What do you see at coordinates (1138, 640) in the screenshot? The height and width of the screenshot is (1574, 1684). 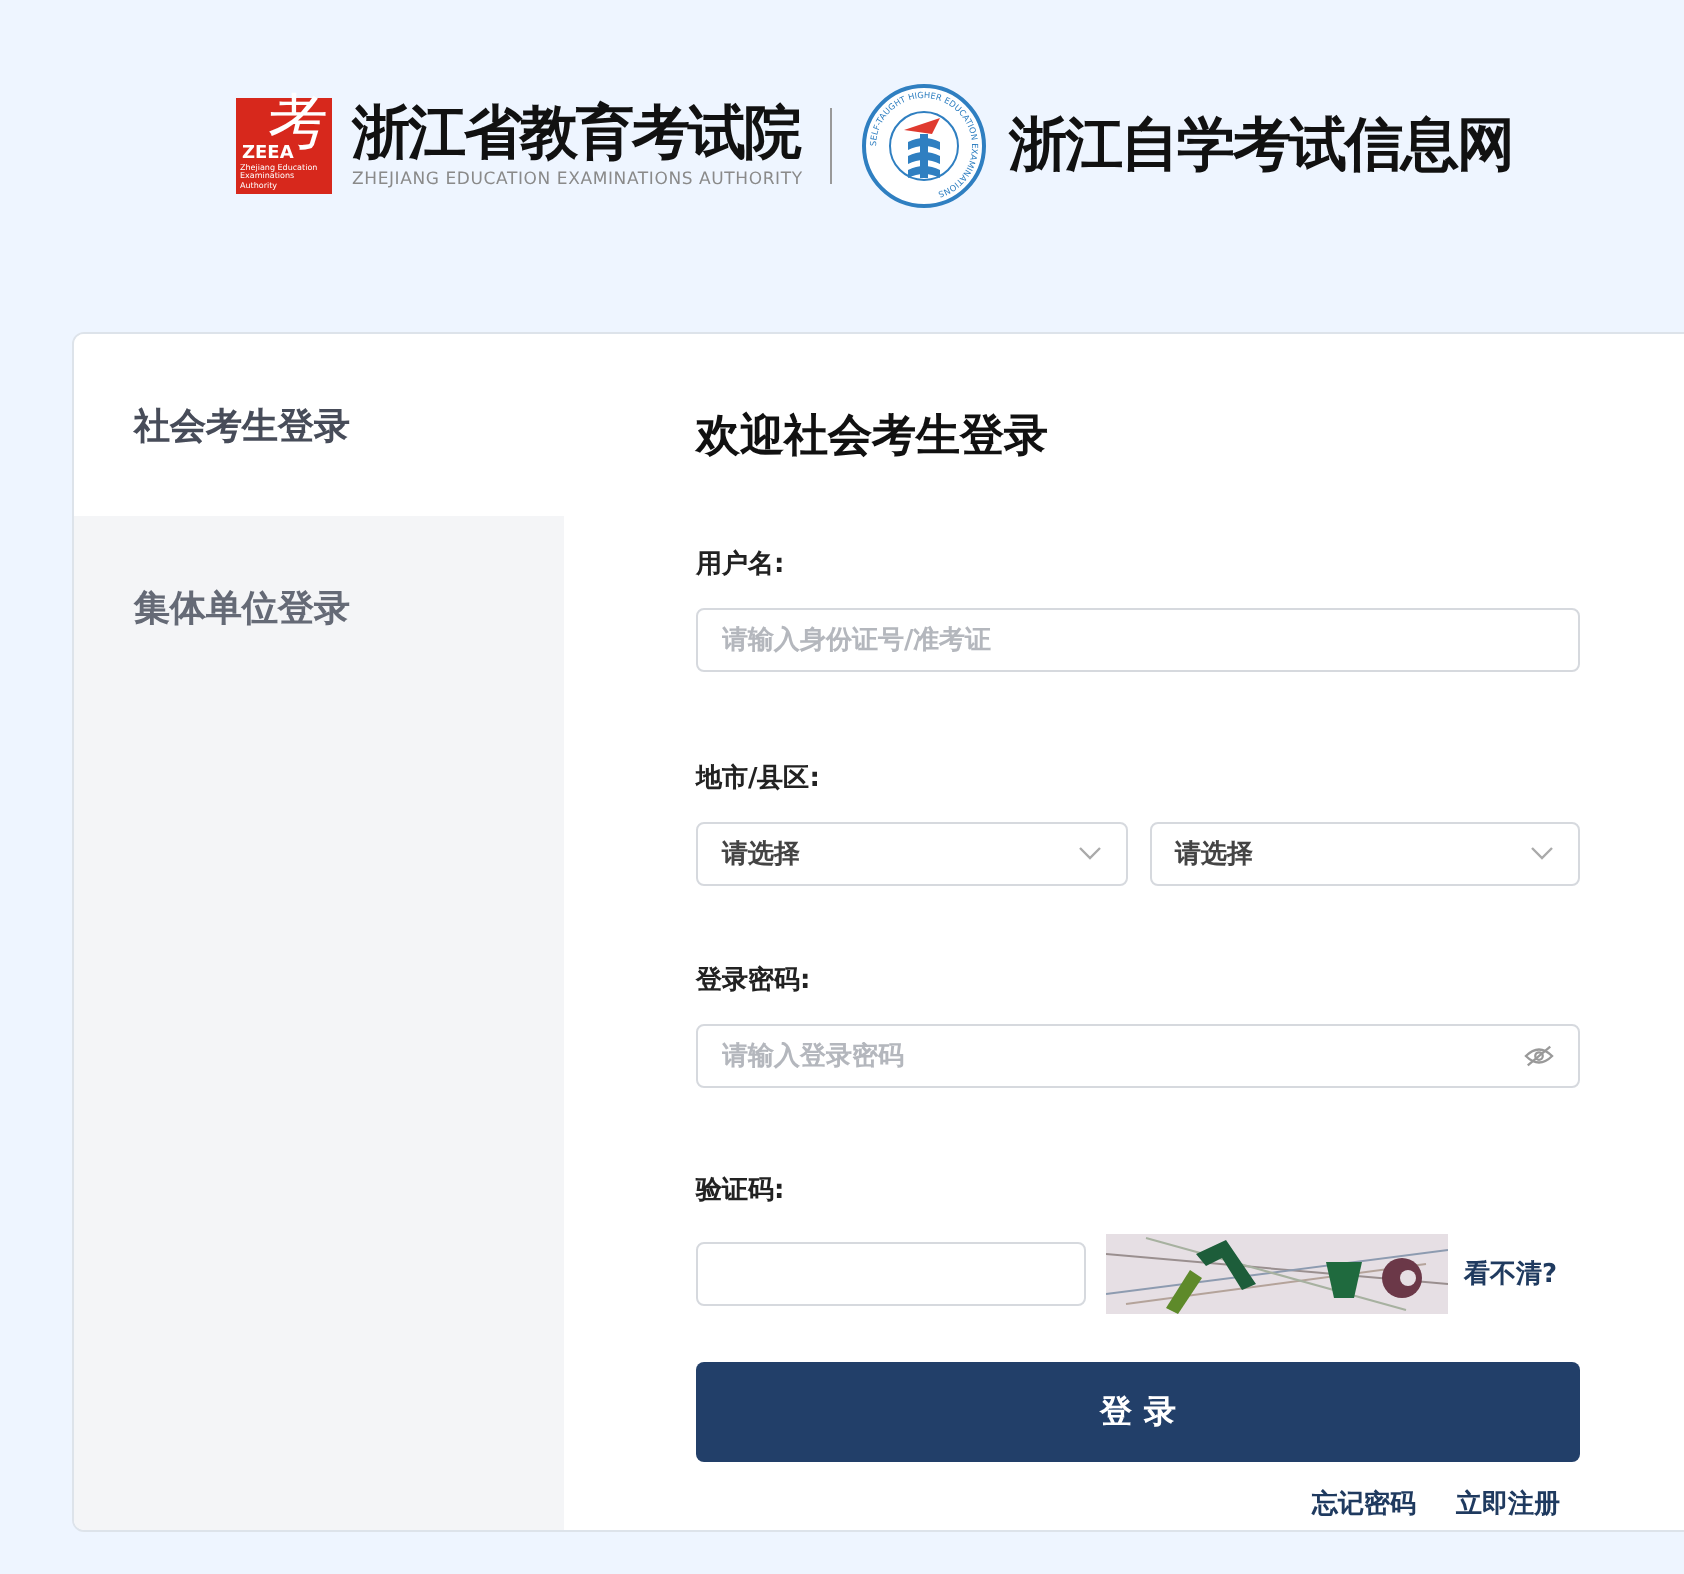 I see `username-field: 请输入身份证号/准考证` at bounding box center [1138, 640].